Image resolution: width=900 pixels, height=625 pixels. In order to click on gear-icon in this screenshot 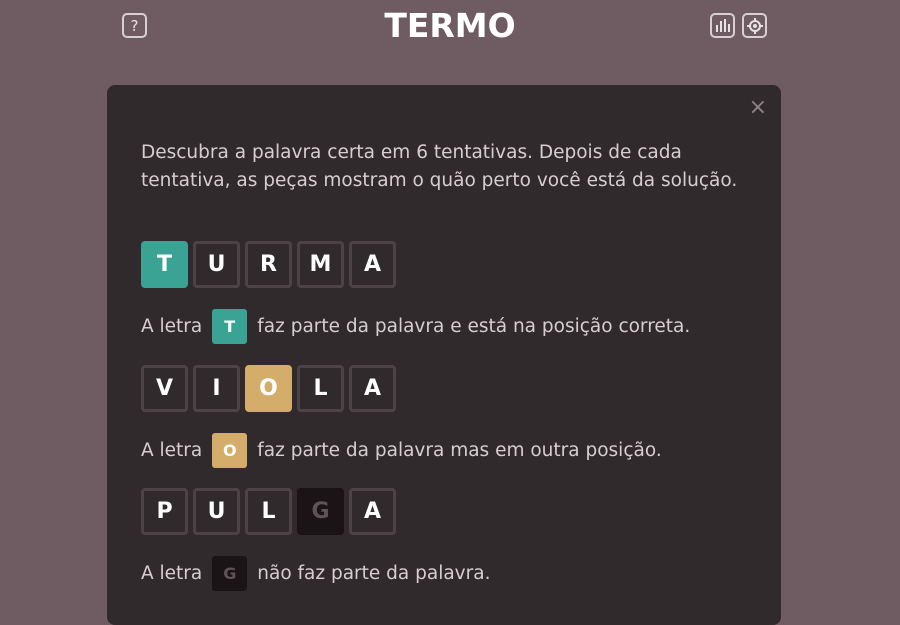, I will do `click(754, 25)`.